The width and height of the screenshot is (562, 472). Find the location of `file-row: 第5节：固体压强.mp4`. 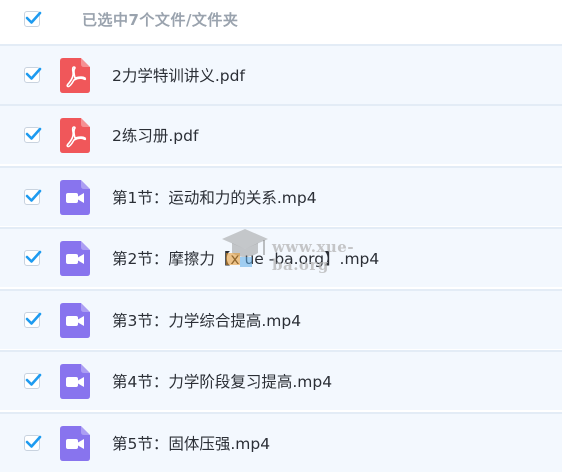

file-row: 第5节：固体压强.mp4 is located at coordinates (281, 442).